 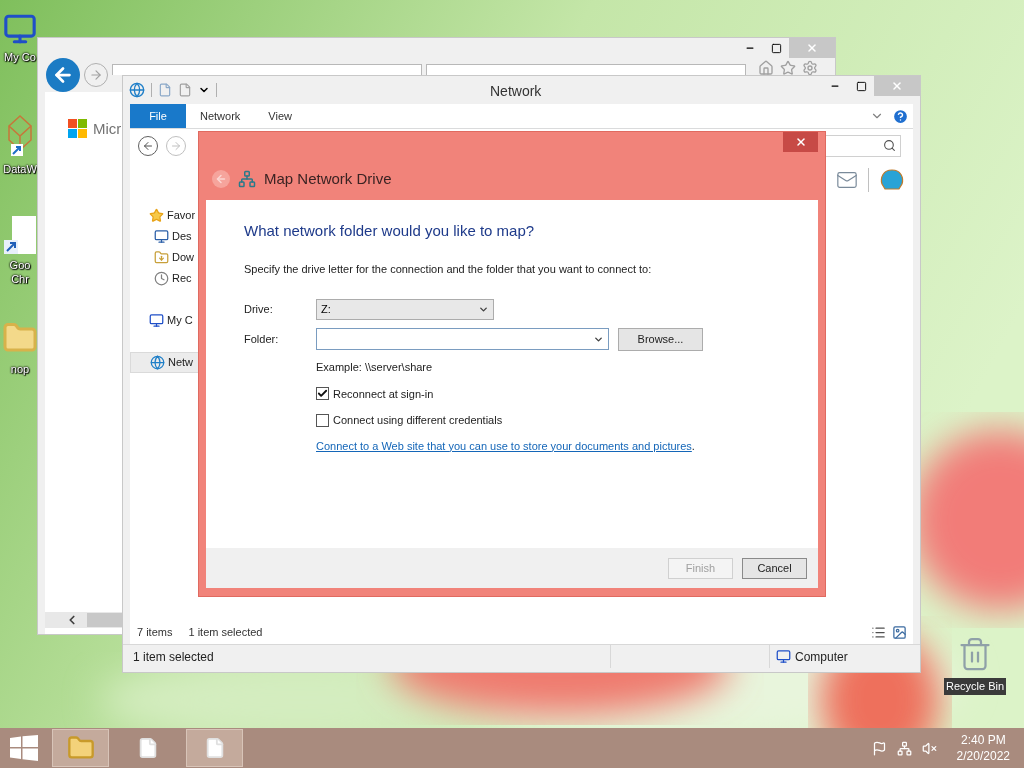 What do you see at coordinates (448, 269) in the screenshot?
I see `instruction-text: Specify the drive letter for the connection and the folder that you want to connect to:` at bounding box center [448, 269].